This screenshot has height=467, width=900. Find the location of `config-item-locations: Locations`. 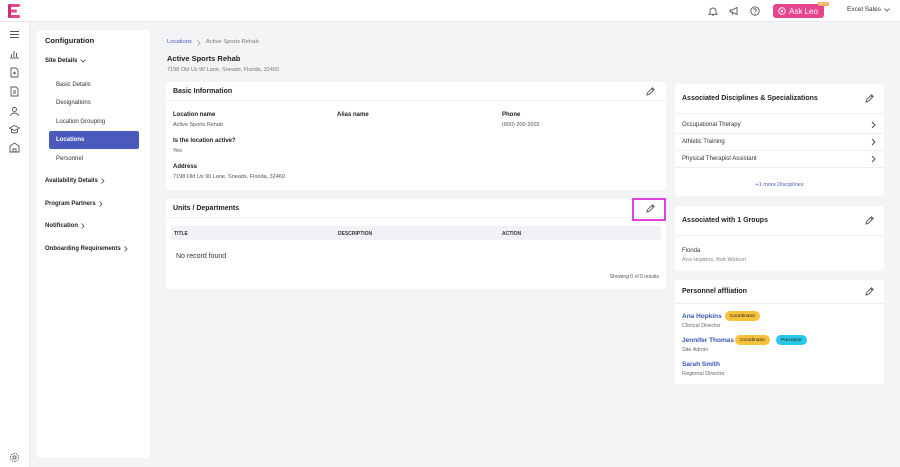

config-item-locations: Locations is located at coordinates (94, 140).